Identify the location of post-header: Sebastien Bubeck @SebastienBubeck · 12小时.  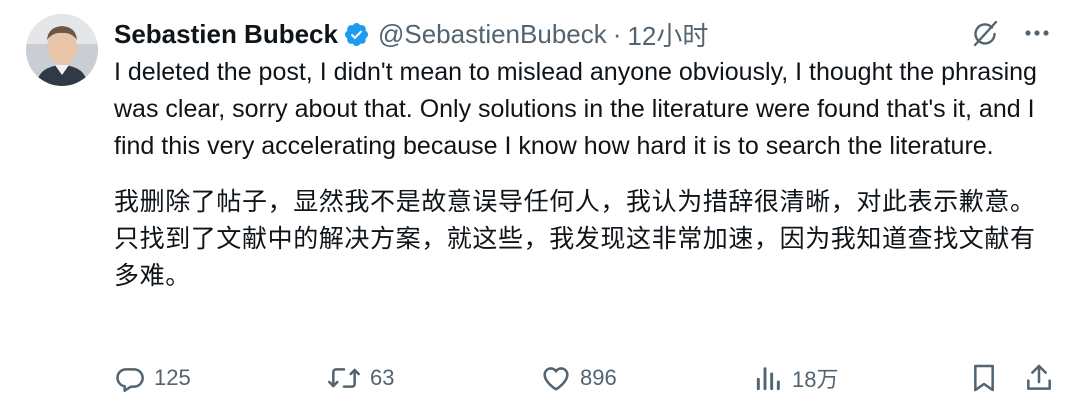
(411, 34).